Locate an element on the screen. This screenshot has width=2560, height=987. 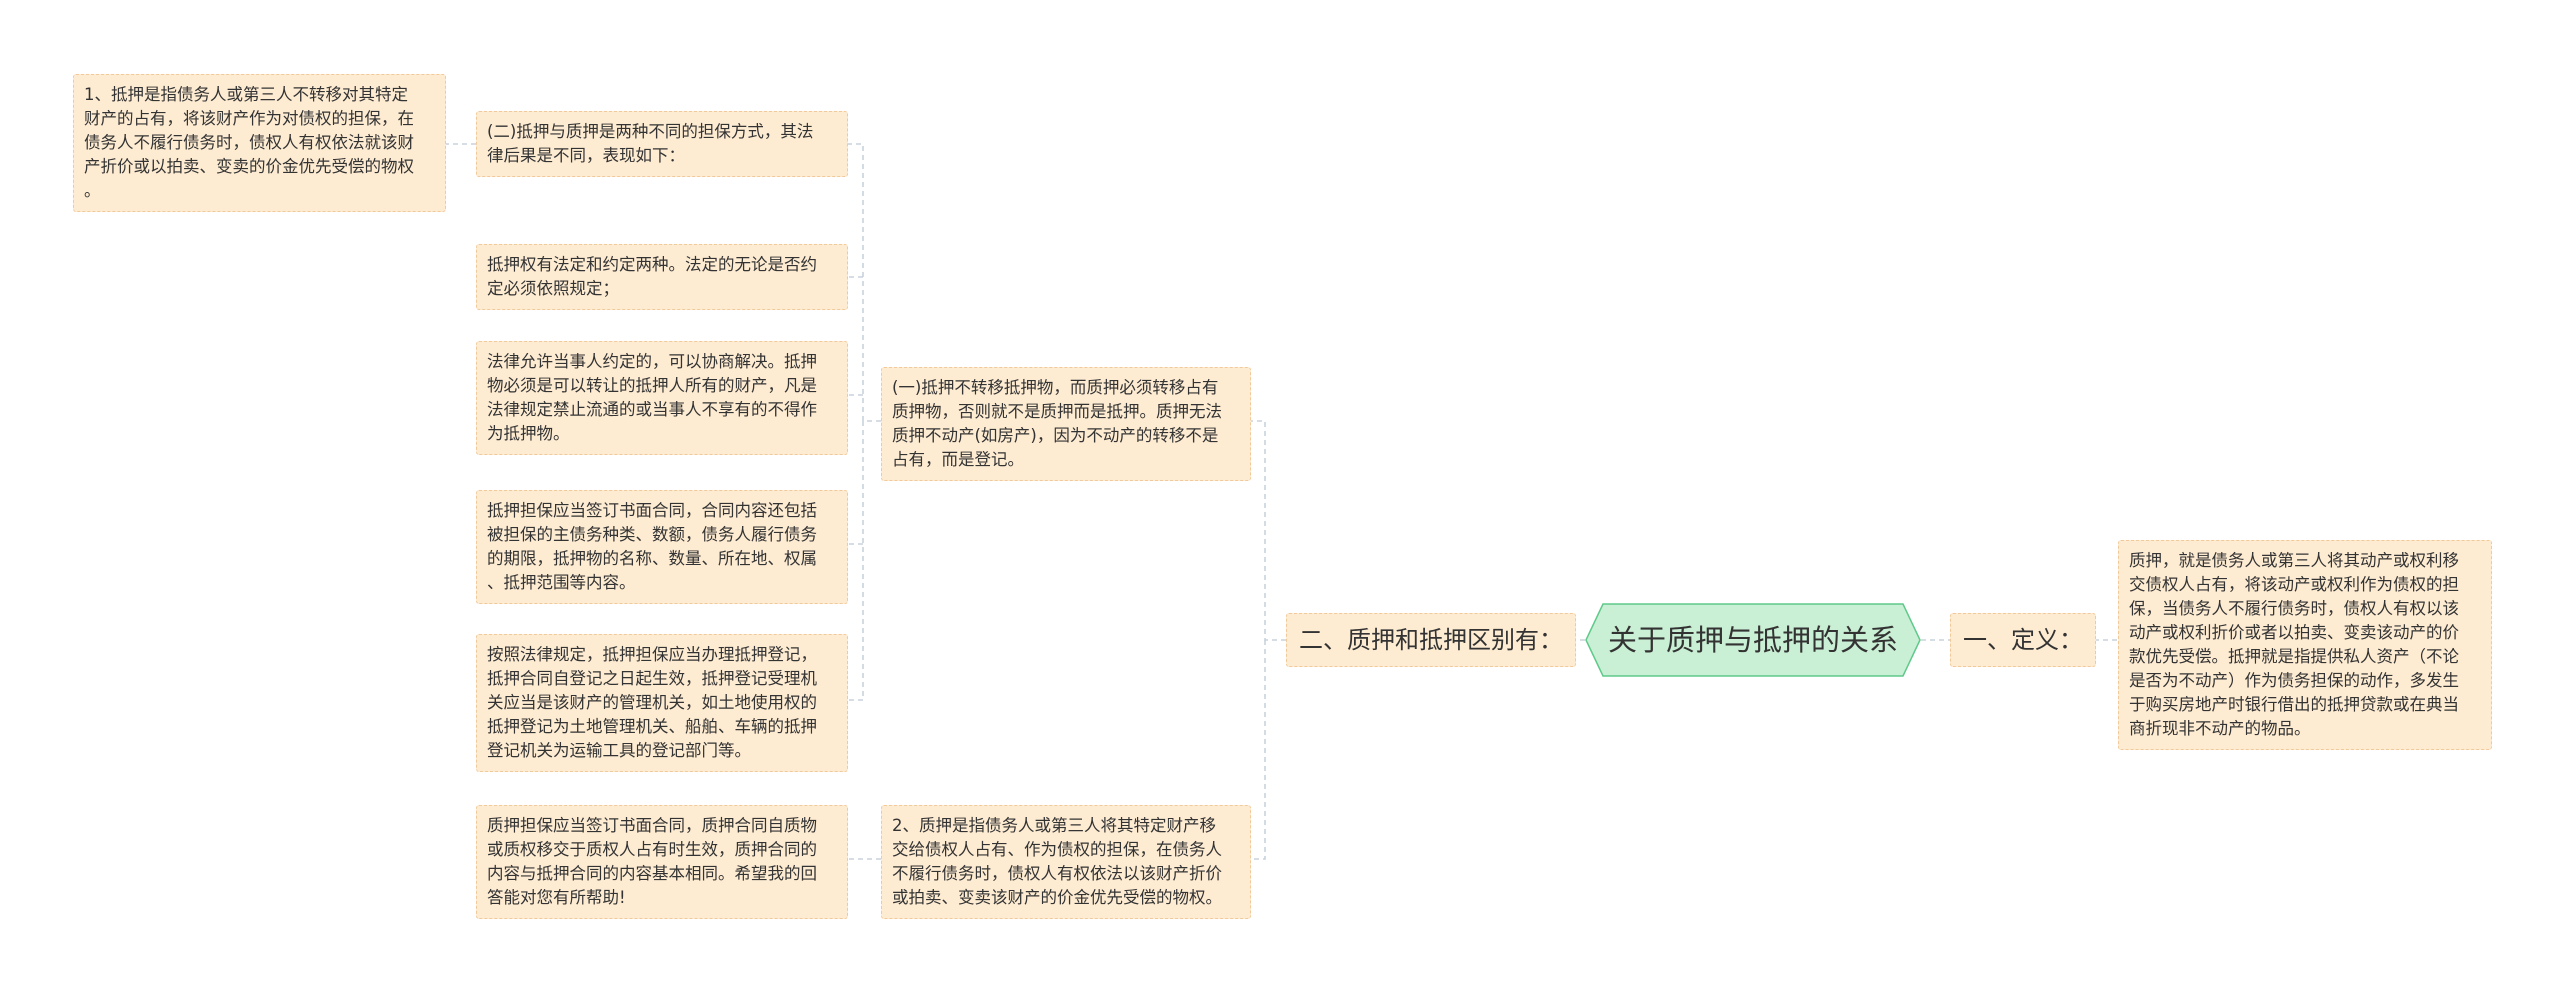
root-title: 关于质押与抵押的关系 is located at coordinates (1752, 640).